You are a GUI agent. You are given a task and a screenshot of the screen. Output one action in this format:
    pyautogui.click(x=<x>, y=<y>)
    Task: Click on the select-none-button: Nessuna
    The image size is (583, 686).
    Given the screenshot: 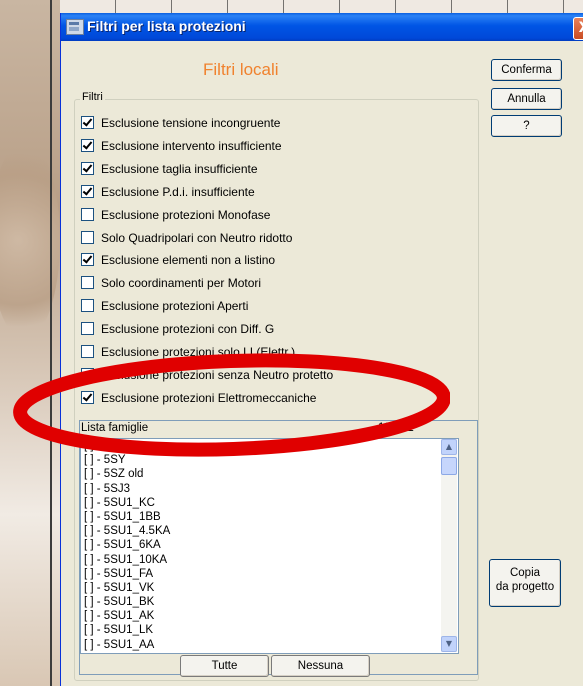 What is the action you would take?
    pyautogui.click(x=320, y=666)
    